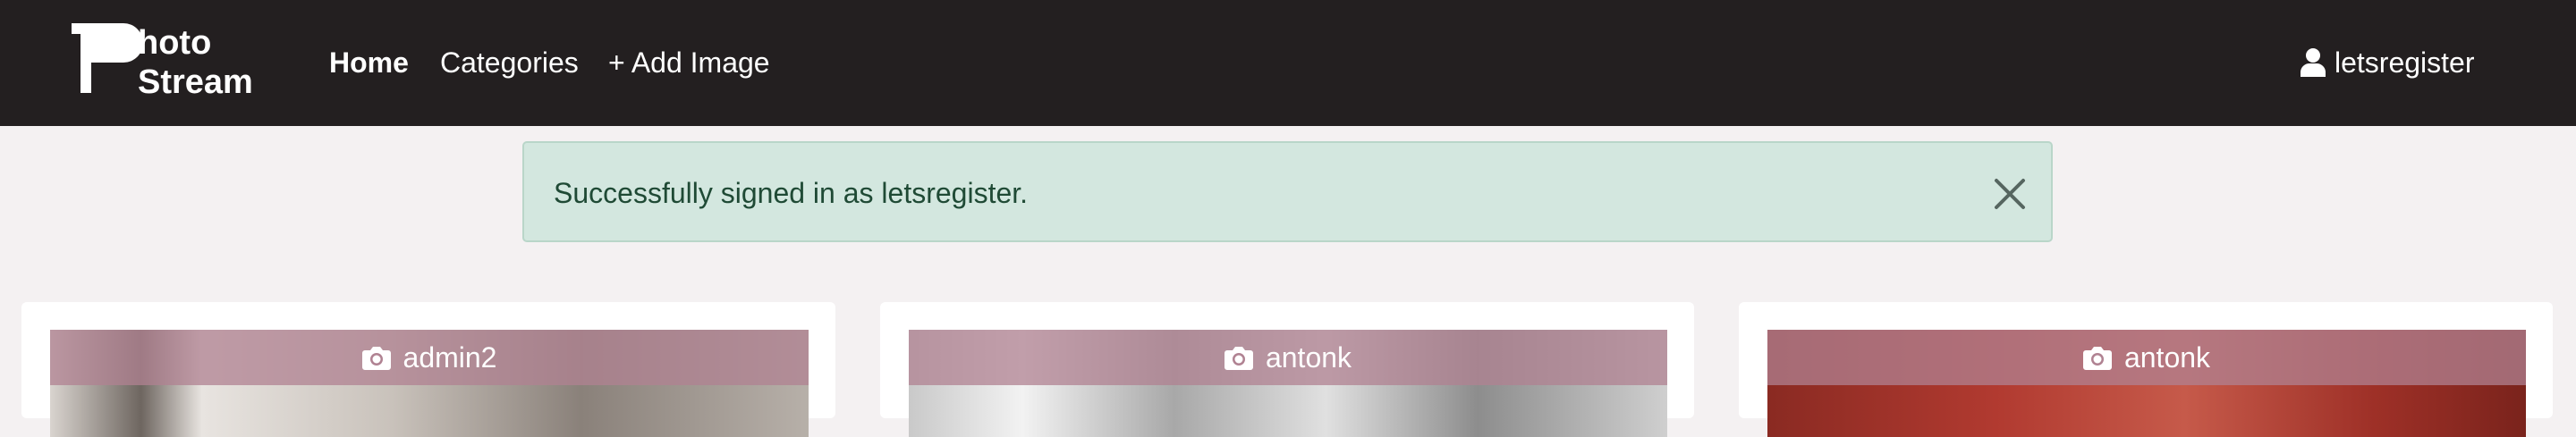 This screenshot has height=437, width=2576. Describe the element at coordinates (449, 357) in the screenshot. I see `author-name: admin2` at that location.